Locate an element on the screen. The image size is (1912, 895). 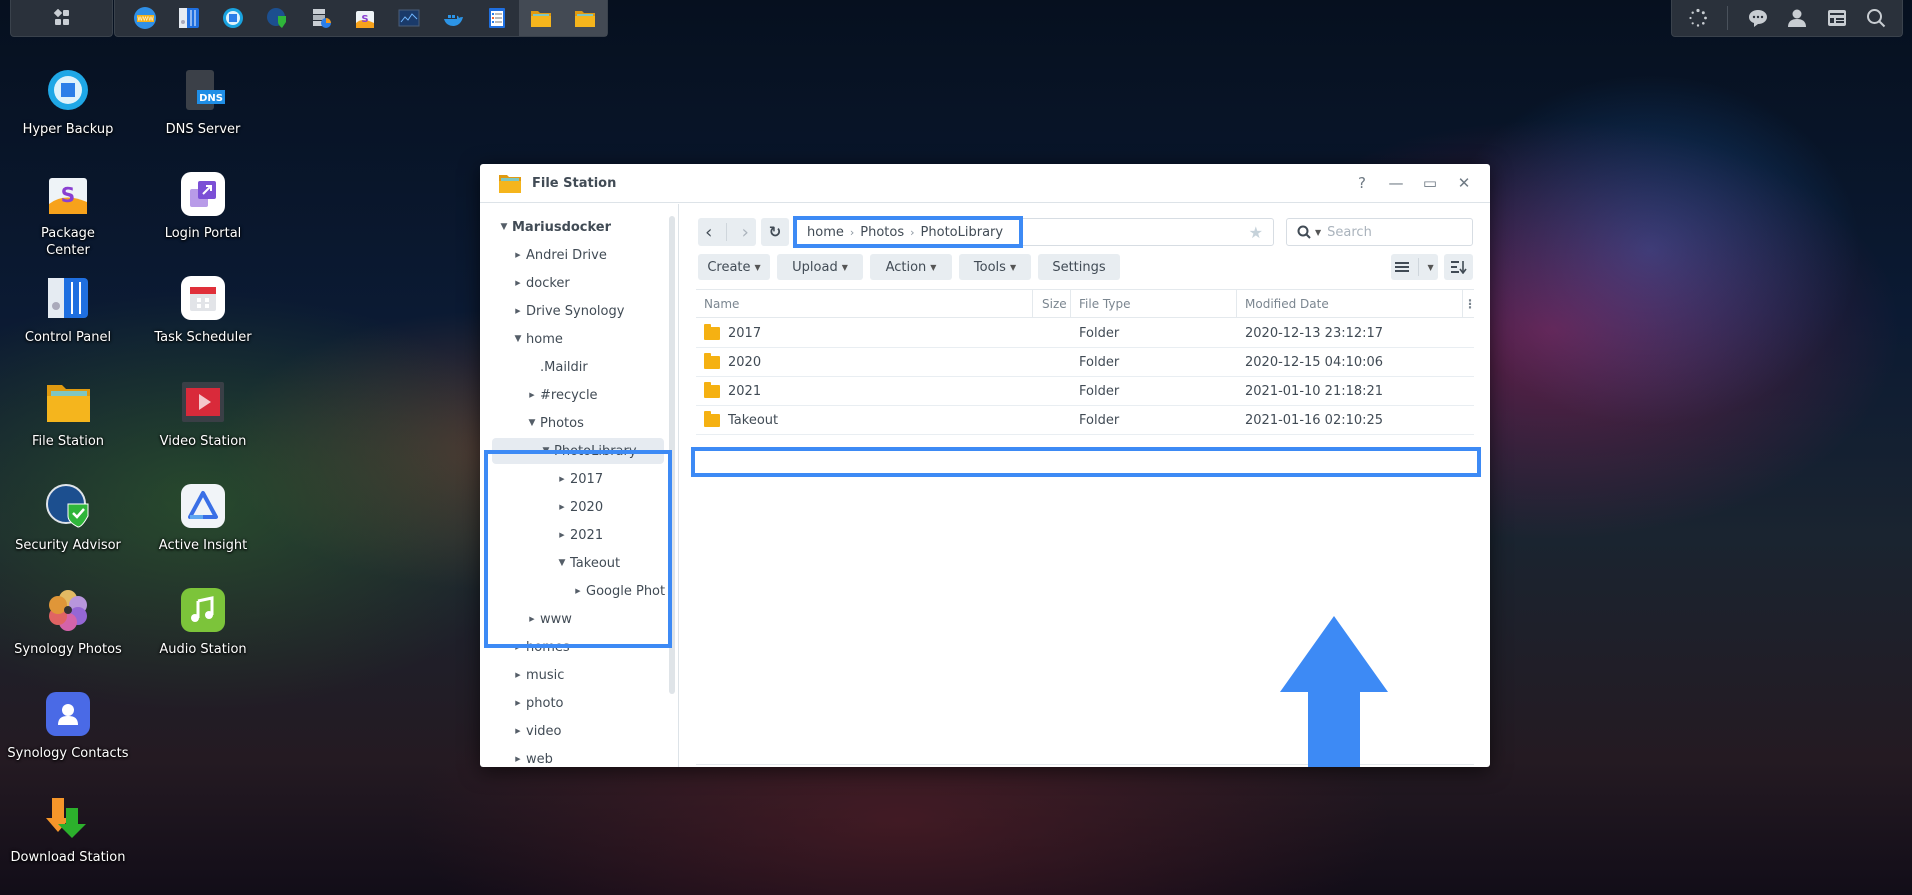
path-segment-home: home is located at coordinates (825, 232).